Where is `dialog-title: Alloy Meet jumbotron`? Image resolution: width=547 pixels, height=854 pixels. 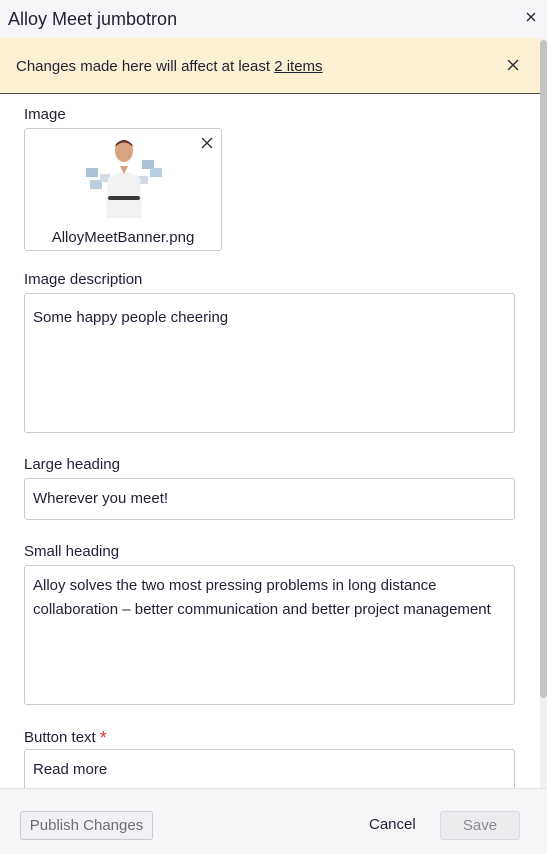
dialog-title: Alloy Meet jumbotron is located at coordinates (93, 19).